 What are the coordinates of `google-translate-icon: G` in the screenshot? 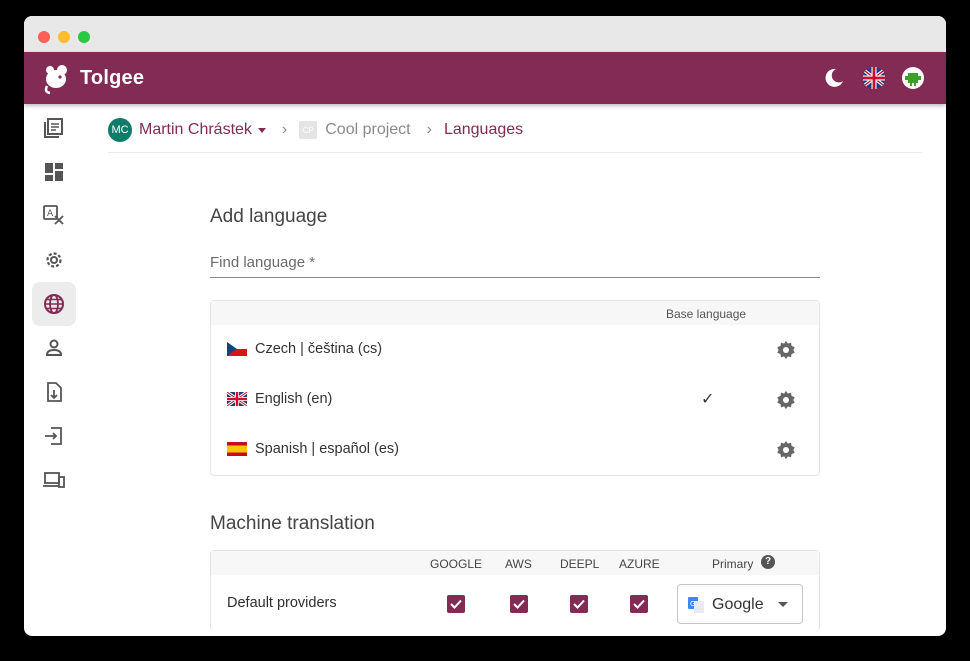 It's located at (696, 605).